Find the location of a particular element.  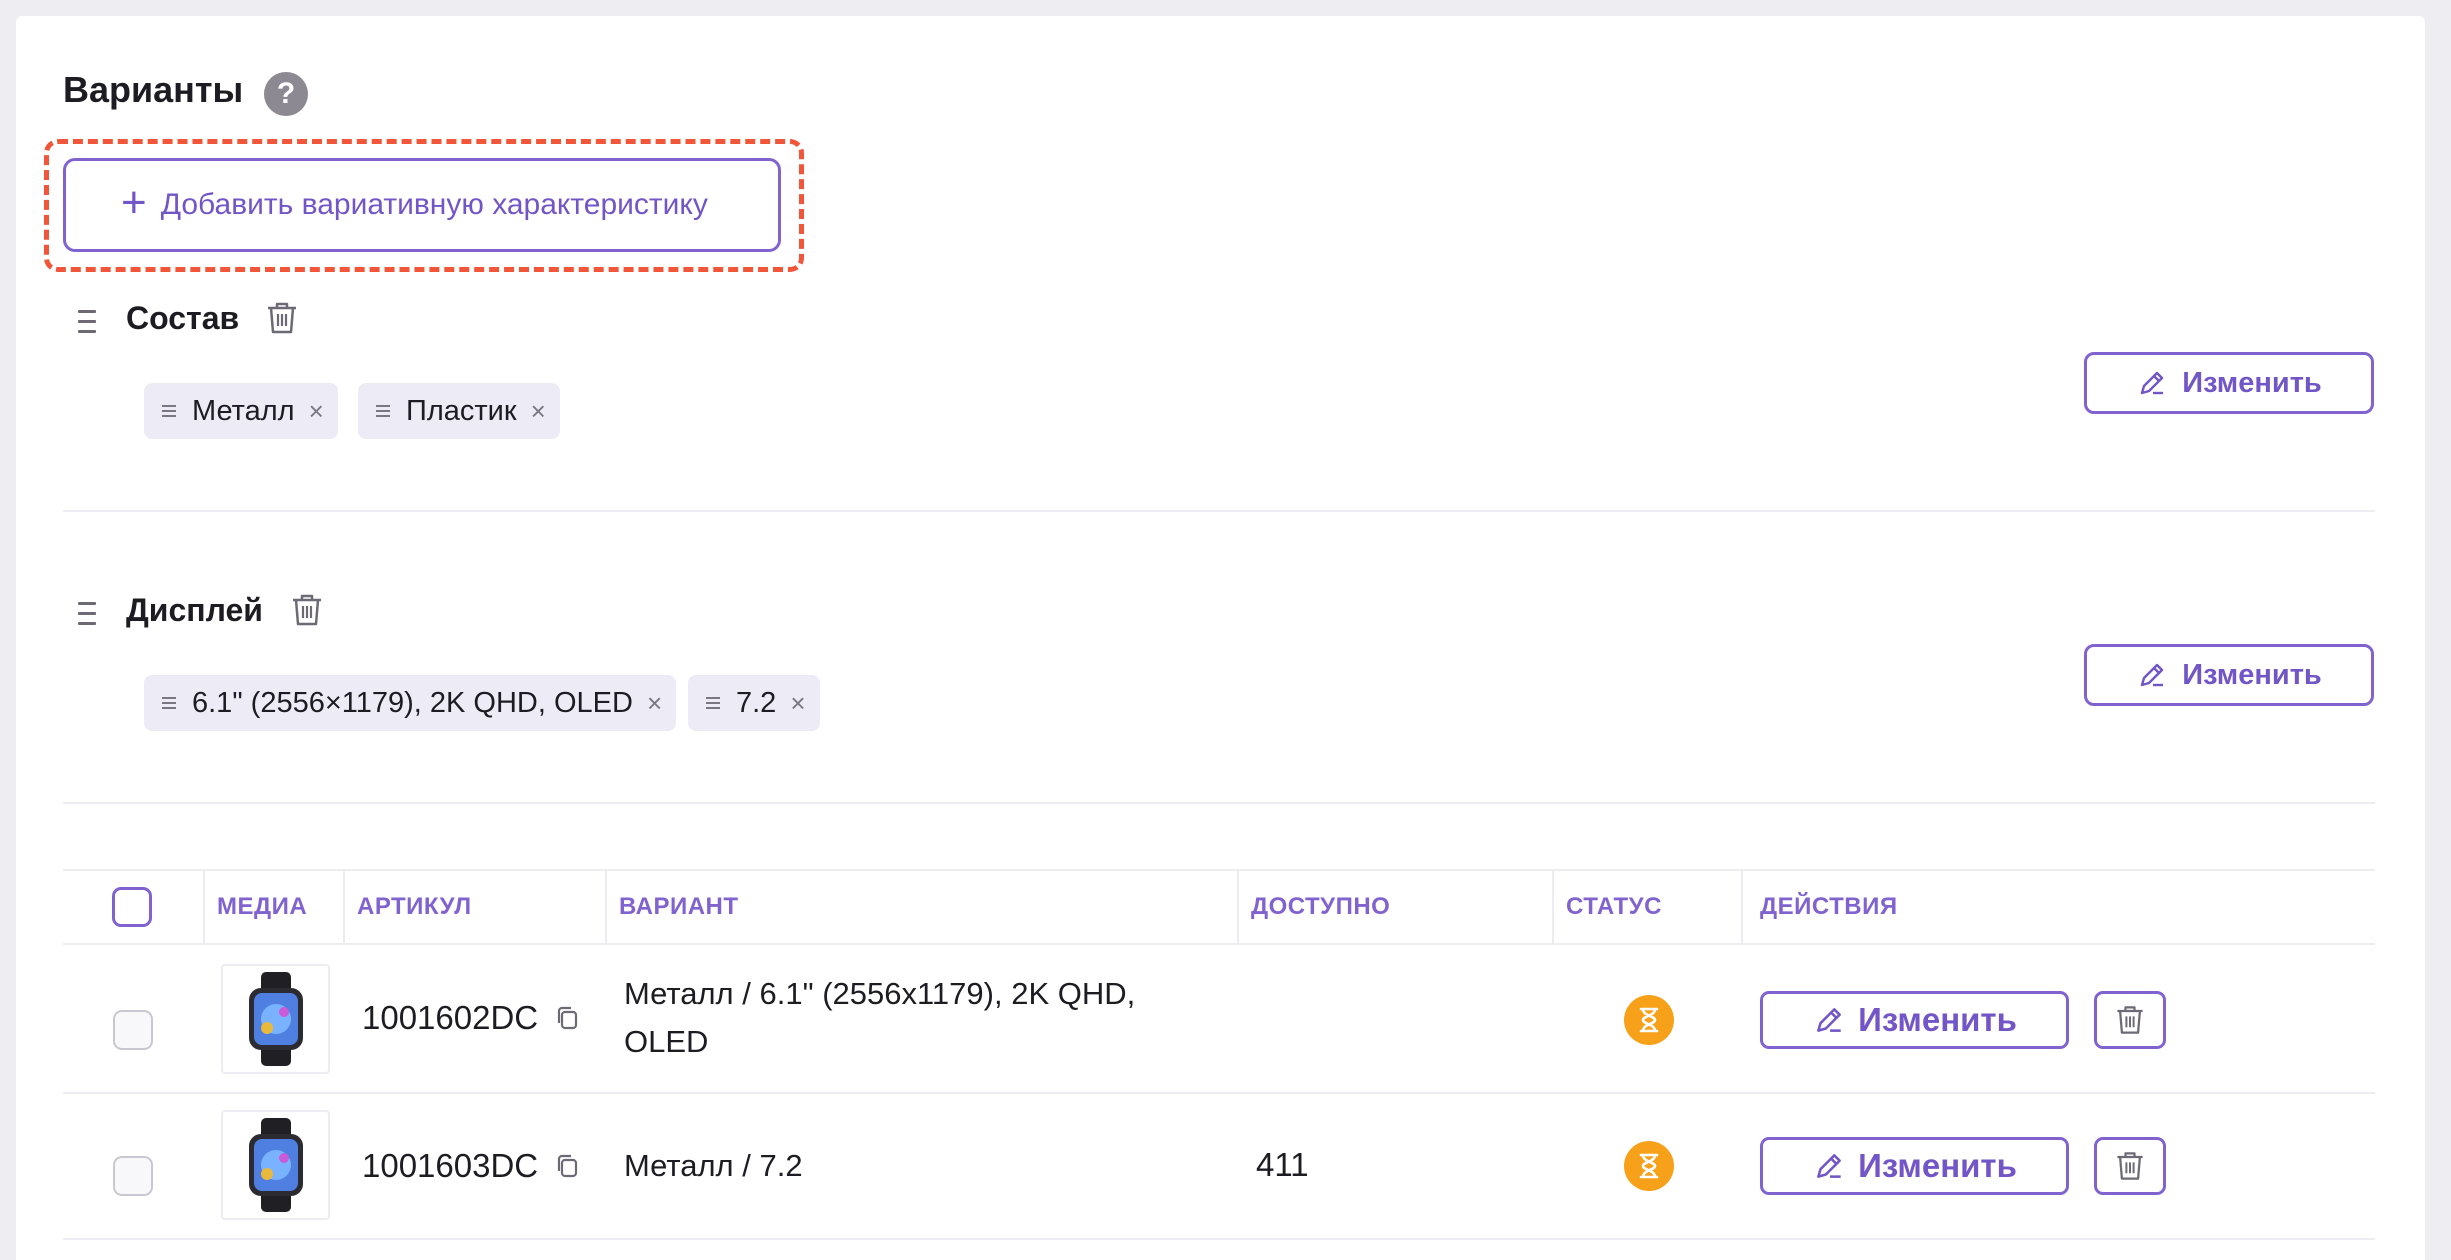

sku-text: 1001602DC is located at coordinates (450, 1017).